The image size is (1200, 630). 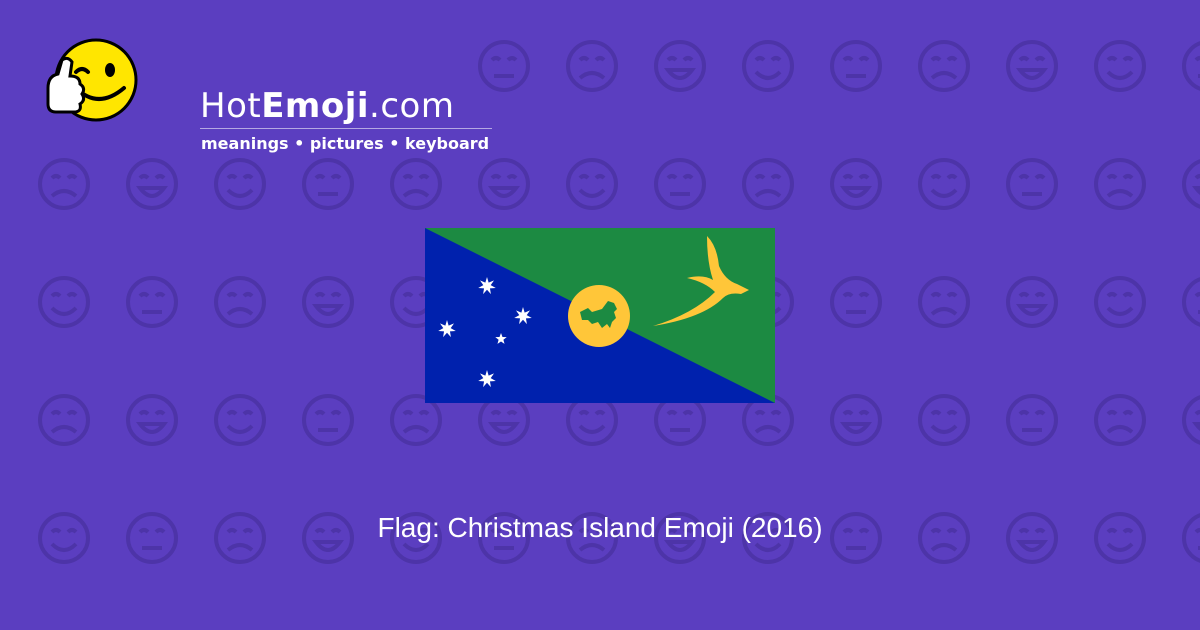 What do you see at coordinates (600, 527) in the screenshot?
I see `emoji-caption: Flag: Christmas Island Emoji (2016)` at bounding box center [600, 527].